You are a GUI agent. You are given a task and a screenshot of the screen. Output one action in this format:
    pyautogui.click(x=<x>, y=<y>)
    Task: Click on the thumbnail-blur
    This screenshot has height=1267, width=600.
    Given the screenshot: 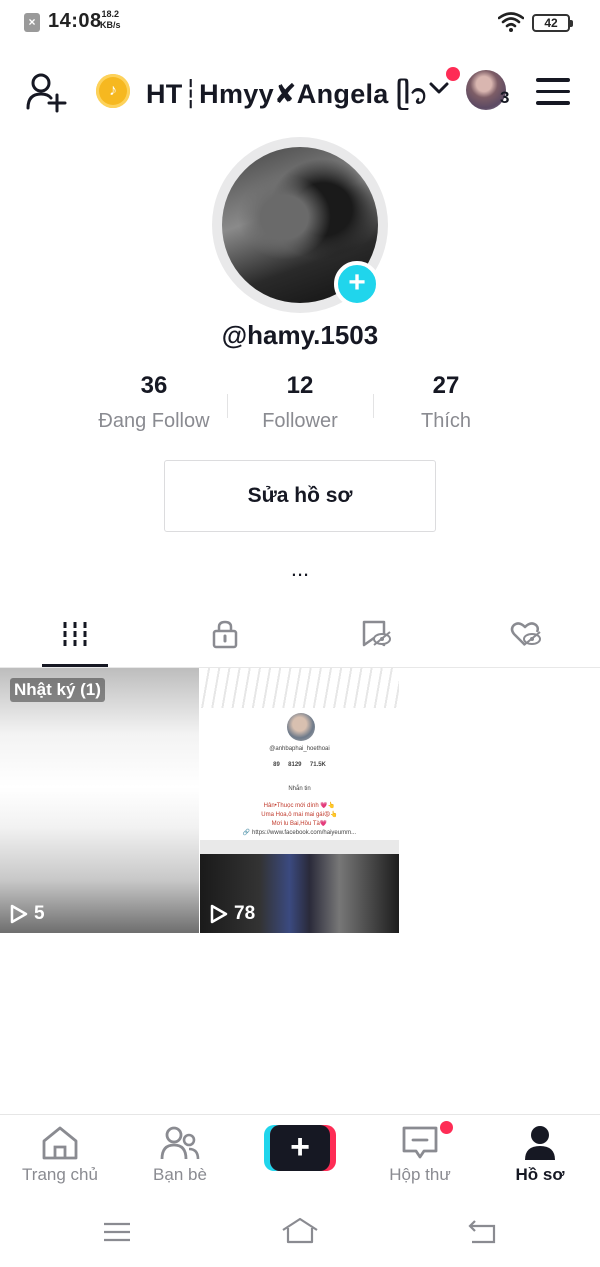 What is the action you would take?
    pyautogui.click(x=299, y=688)
    